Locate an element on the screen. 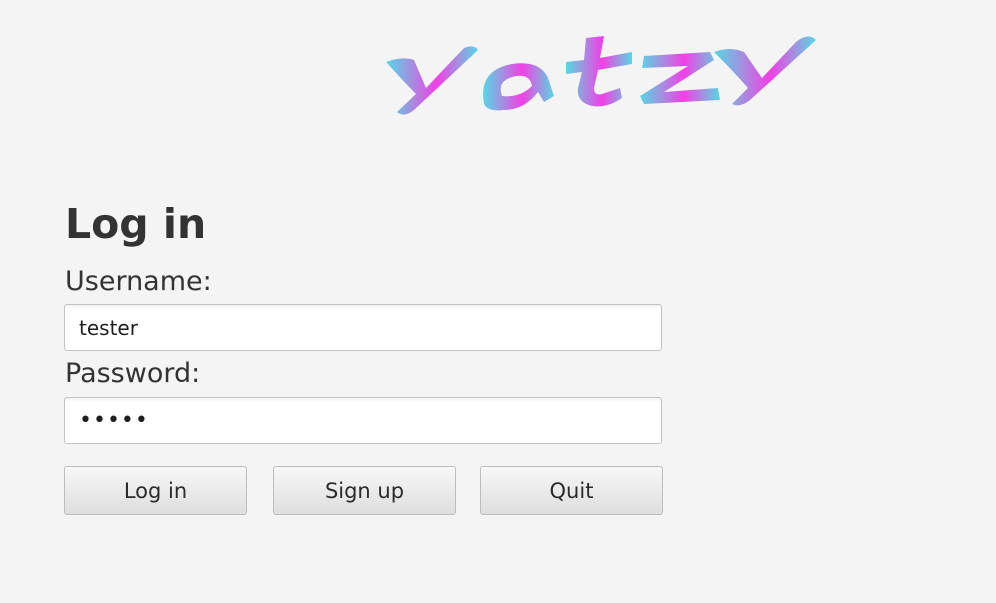 This screenshot has width=996, height=603. quit-button: Quit is located at coordinates (571, 490).